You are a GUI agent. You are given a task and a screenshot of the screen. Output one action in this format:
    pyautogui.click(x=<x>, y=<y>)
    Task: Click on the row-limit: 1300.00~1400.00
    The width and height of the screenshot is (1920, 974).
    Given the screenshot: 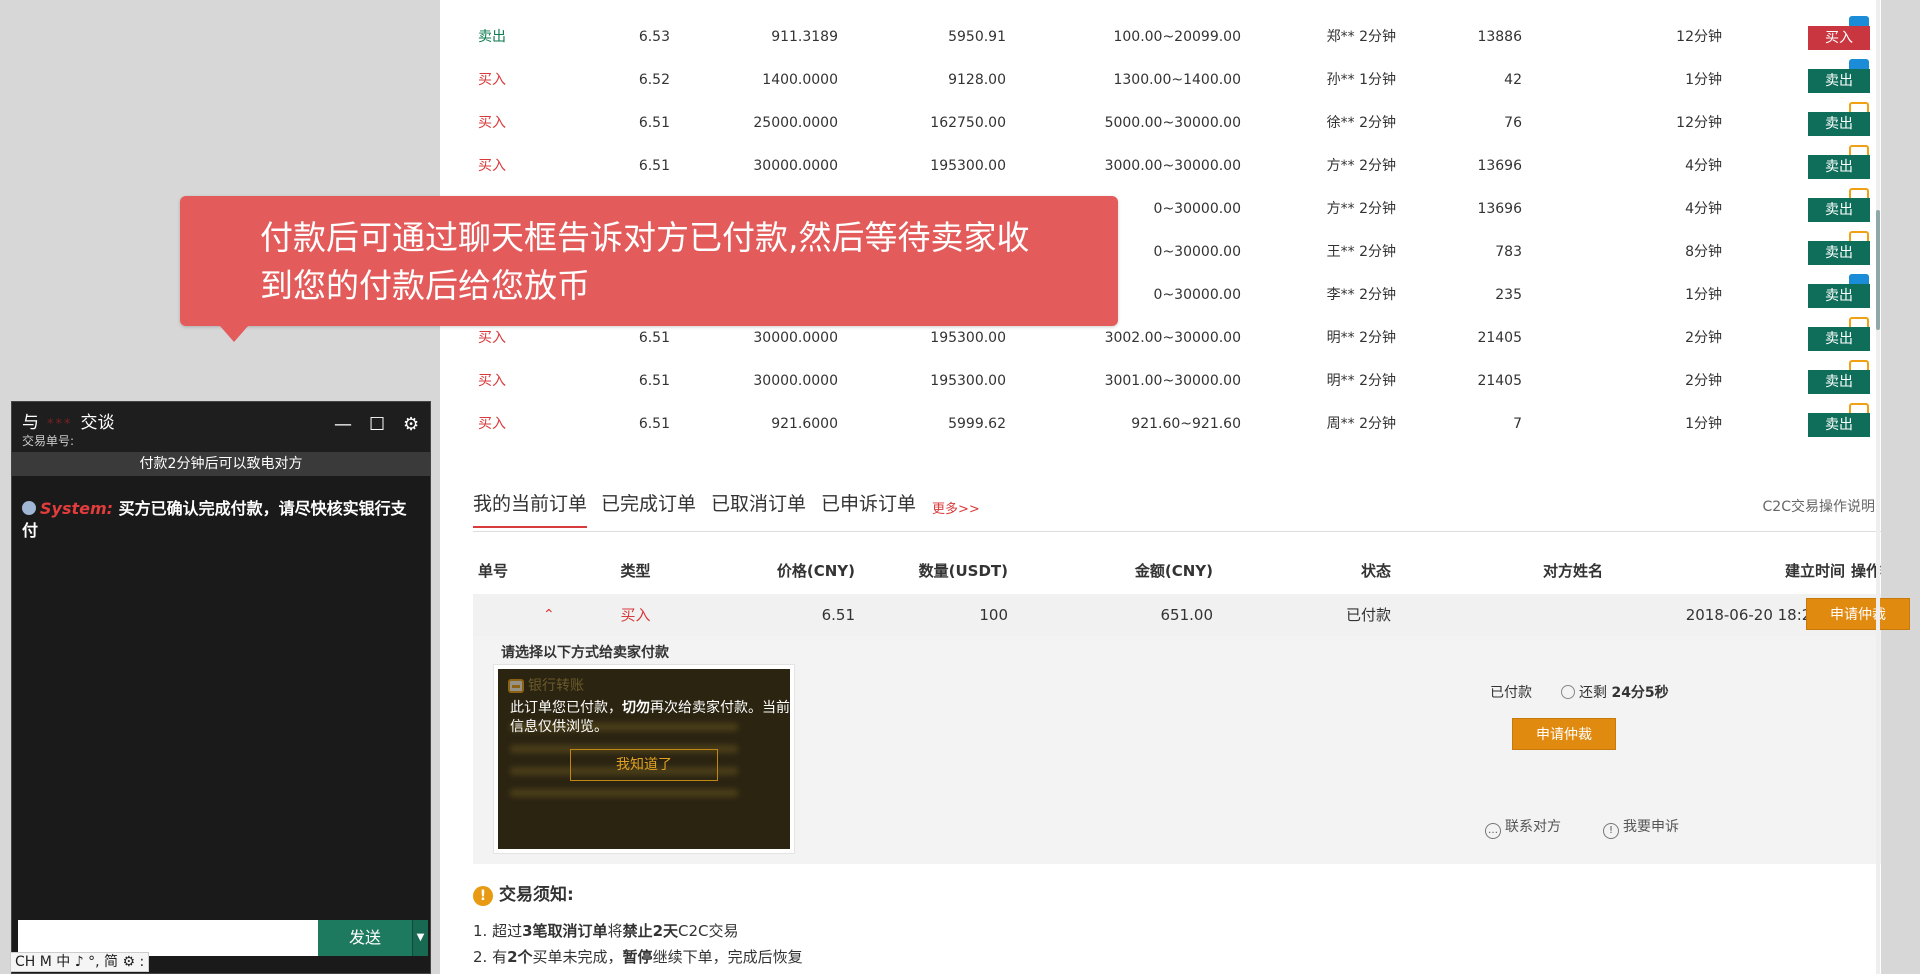 What is the action you would take?
    pyautogui.click(x=1177, y=80)
    